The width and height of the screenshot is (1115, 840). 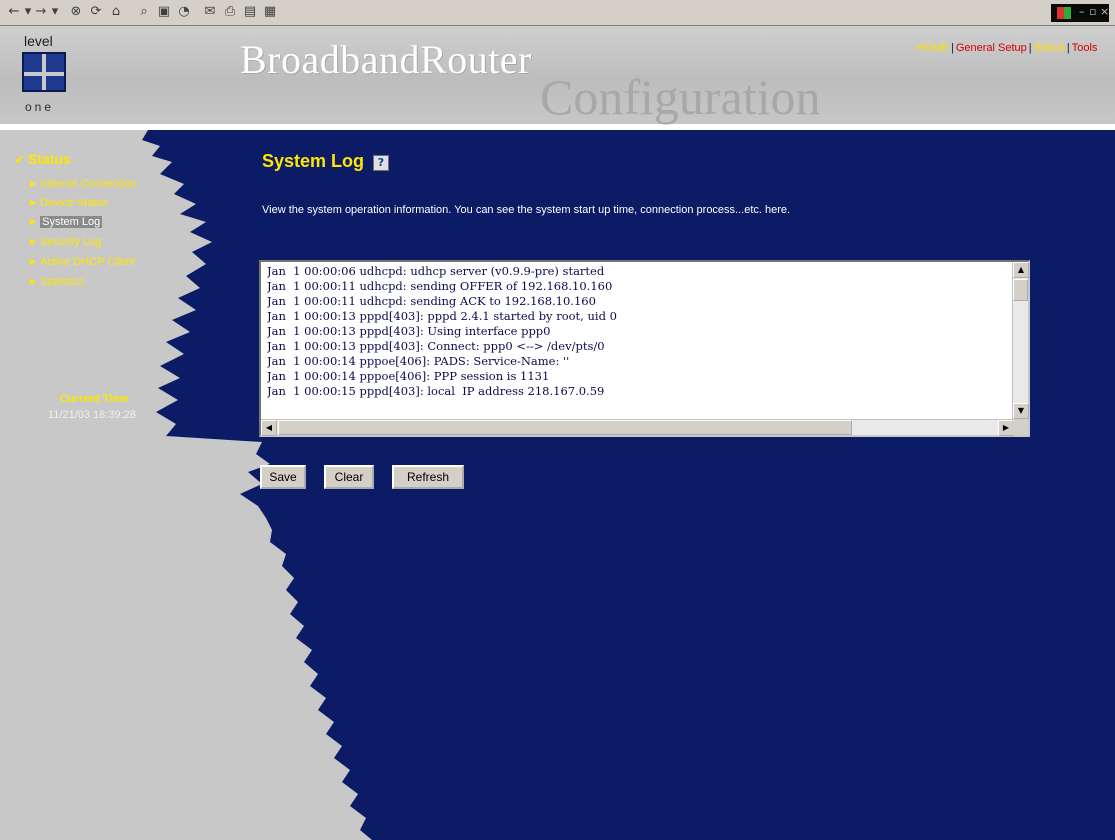 What do you see at coordinates (1020, 427) in the screenshot?
I see `scrollbar-corner` at bounding box center [1020, 427].